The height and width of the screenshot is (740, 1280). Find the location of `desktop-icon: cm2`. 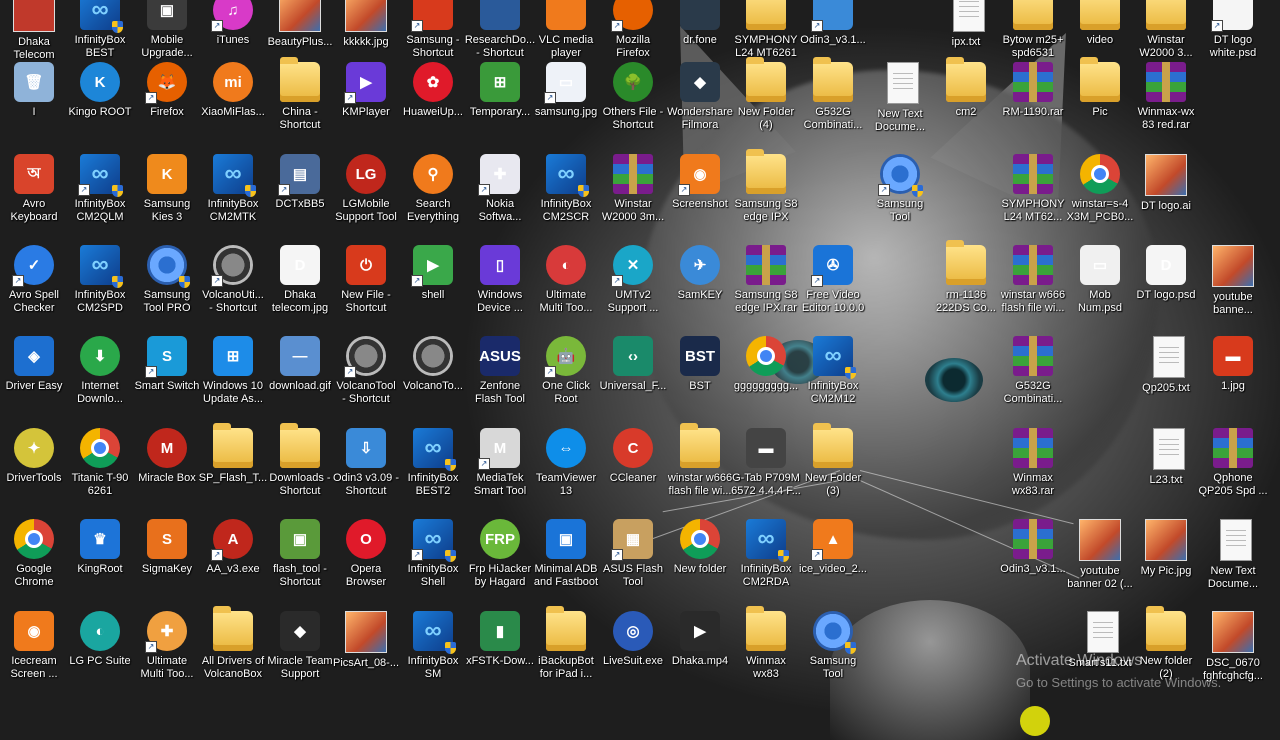

desktop-icon: cm2 is located at coordinates (966, 102).